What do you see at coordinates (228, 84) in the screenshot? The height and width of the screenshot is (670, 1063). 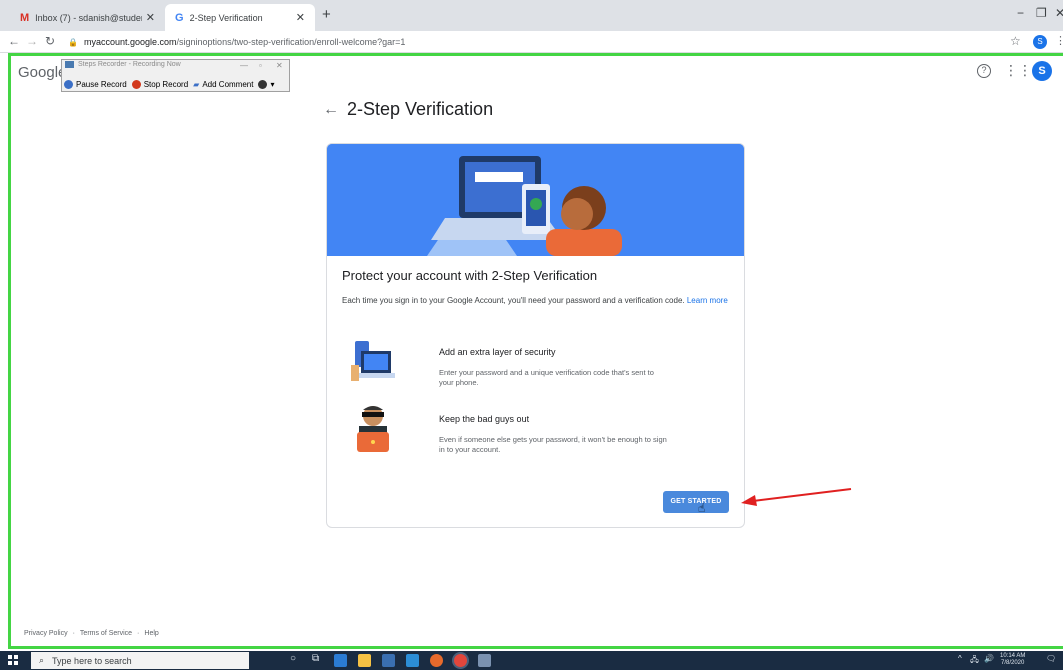 I see `add-comment-label: Add Comment` at bounding box center [228, 84].